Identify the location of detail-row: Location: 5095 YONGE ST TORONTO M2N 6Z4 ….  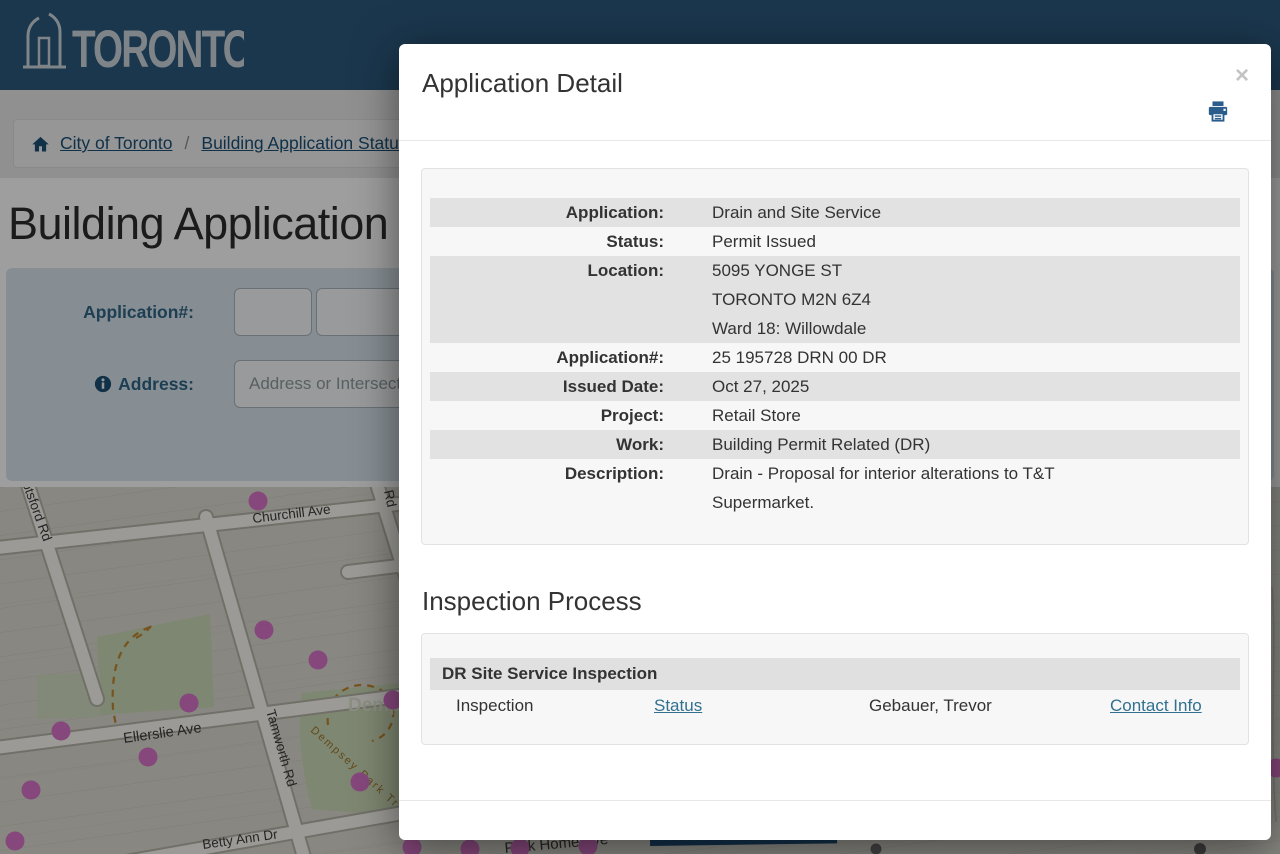
(835, 299).